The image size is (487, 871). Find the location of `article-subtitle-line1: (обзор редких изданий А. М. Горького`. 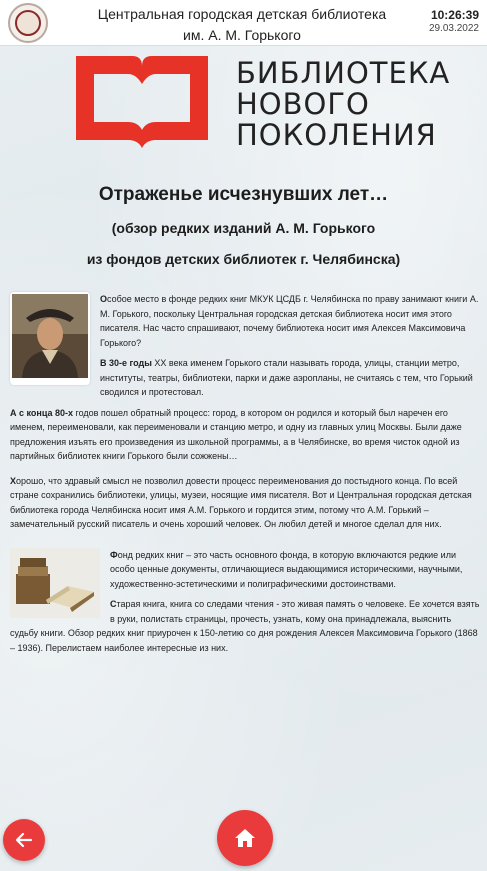

article-subtitle-line1: (обзор редких изданий А. М. Горького is located at coordinates (243, 228).